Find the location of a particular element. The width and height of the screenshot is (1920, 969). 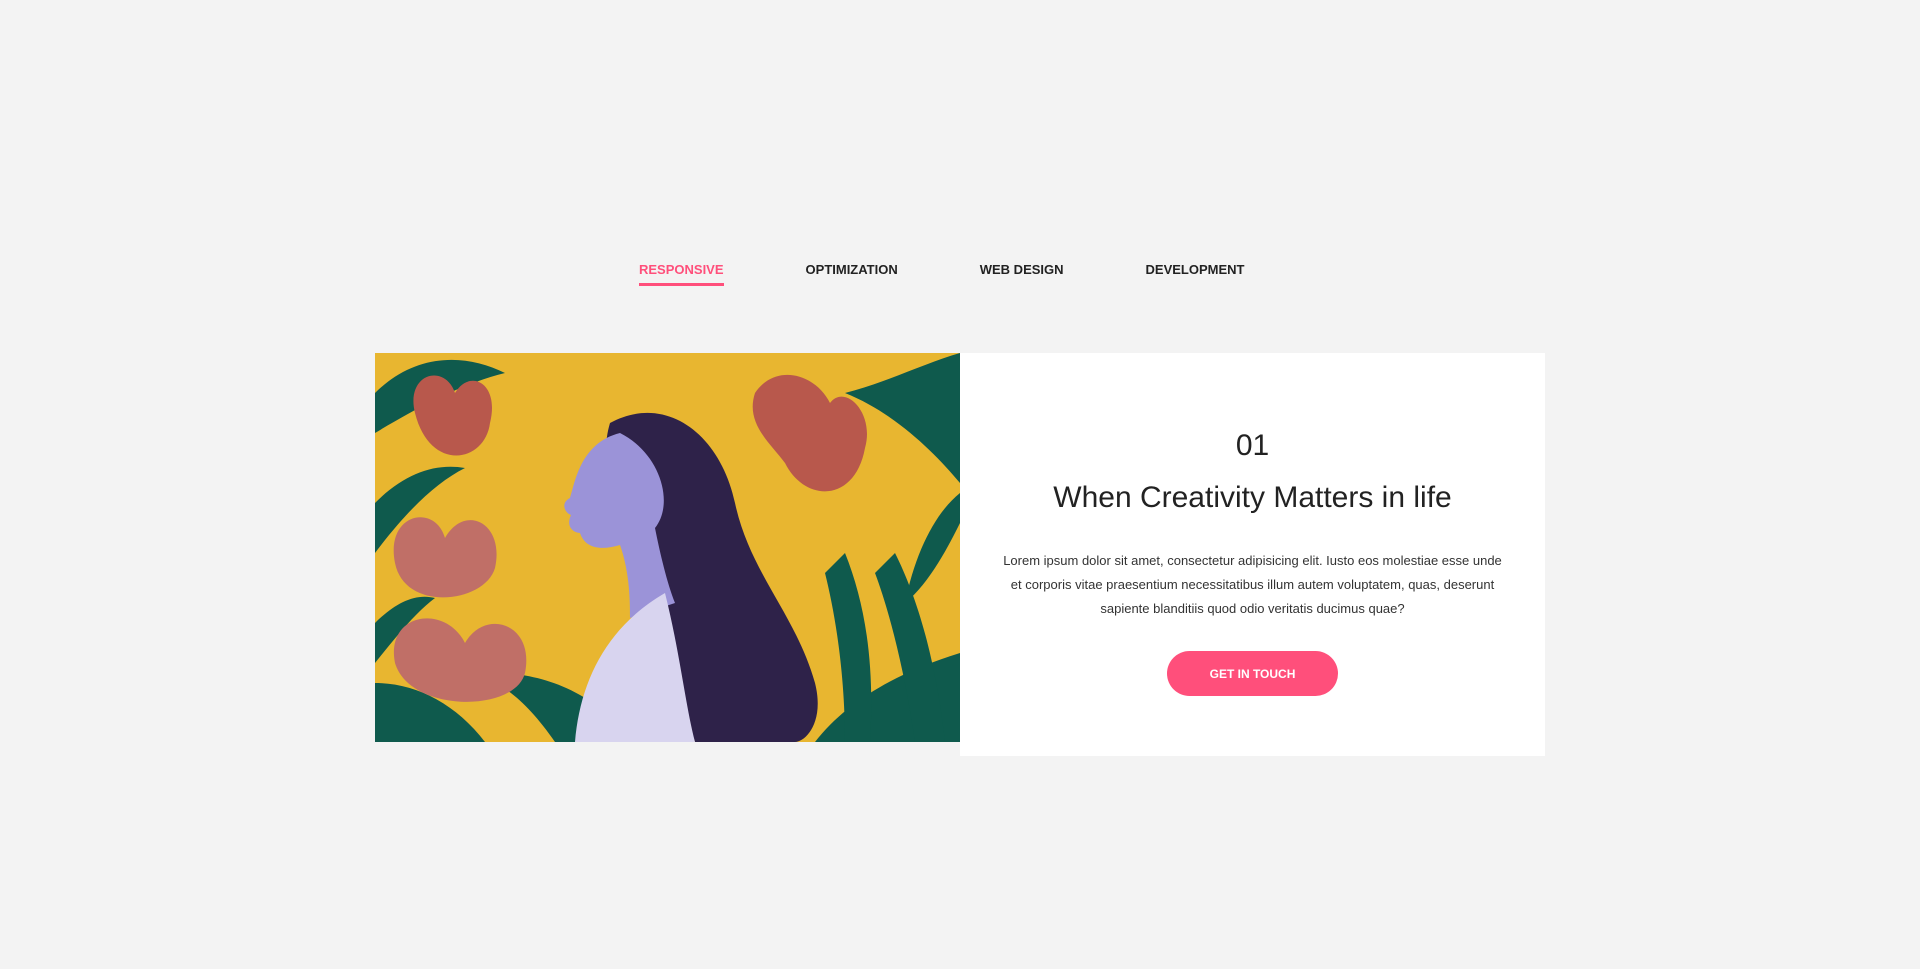

feature-title: When Creativity Matters in life is located at coordinates (1252, 497).